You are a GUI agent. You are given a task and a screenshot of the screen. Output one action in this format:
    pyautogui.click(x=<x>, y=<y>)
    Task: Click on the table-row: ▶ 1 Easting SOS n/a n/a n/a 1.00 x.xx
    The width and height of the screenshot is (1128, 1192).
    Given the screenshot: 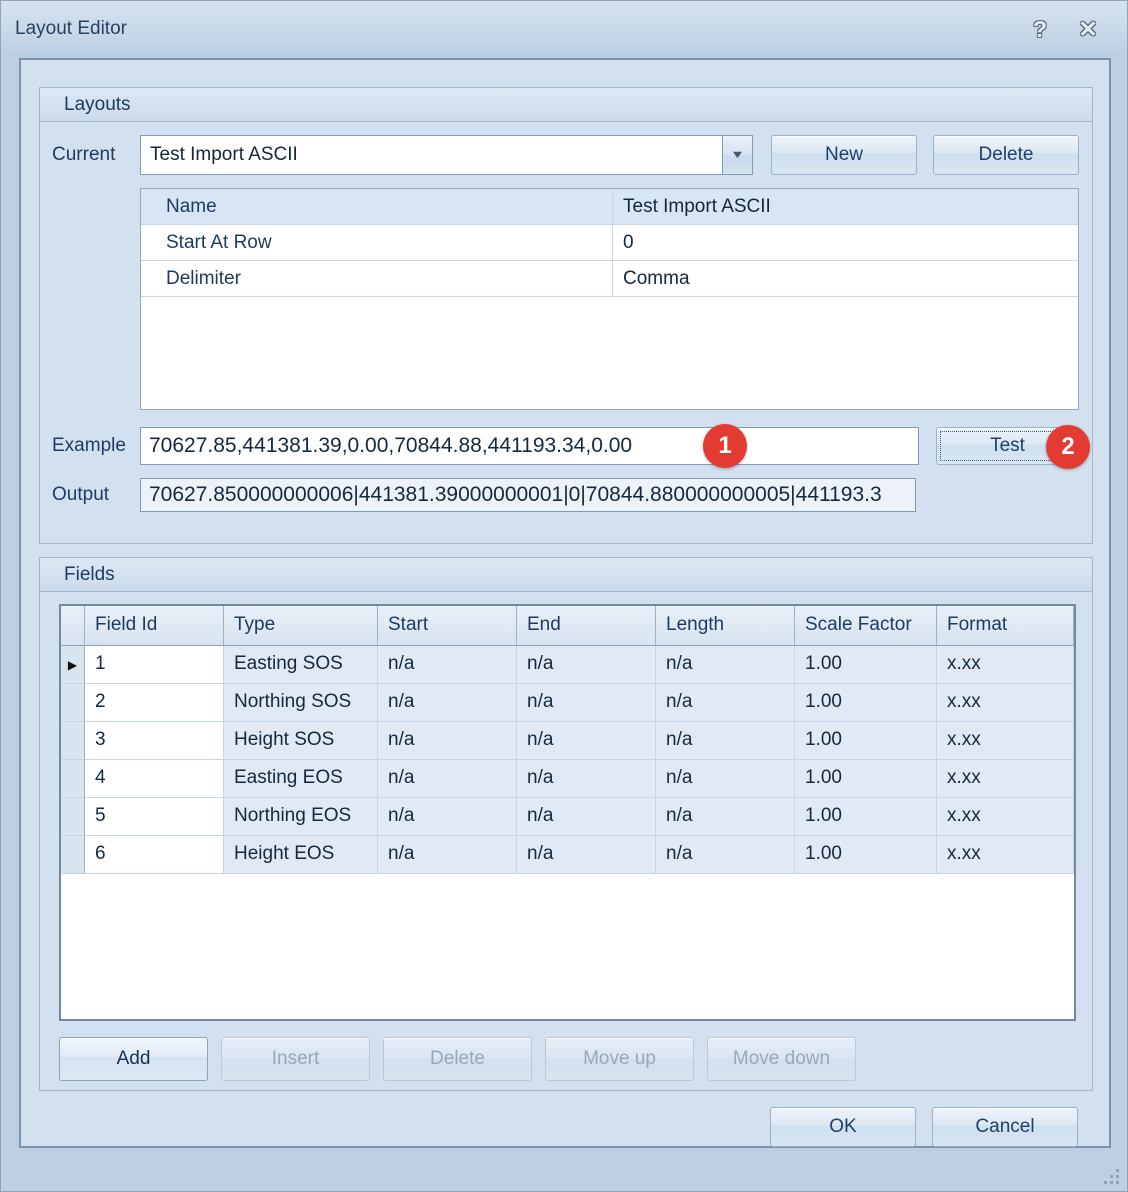 What is the action you would take?
    pyautogui.click(x=567, y=665)
    